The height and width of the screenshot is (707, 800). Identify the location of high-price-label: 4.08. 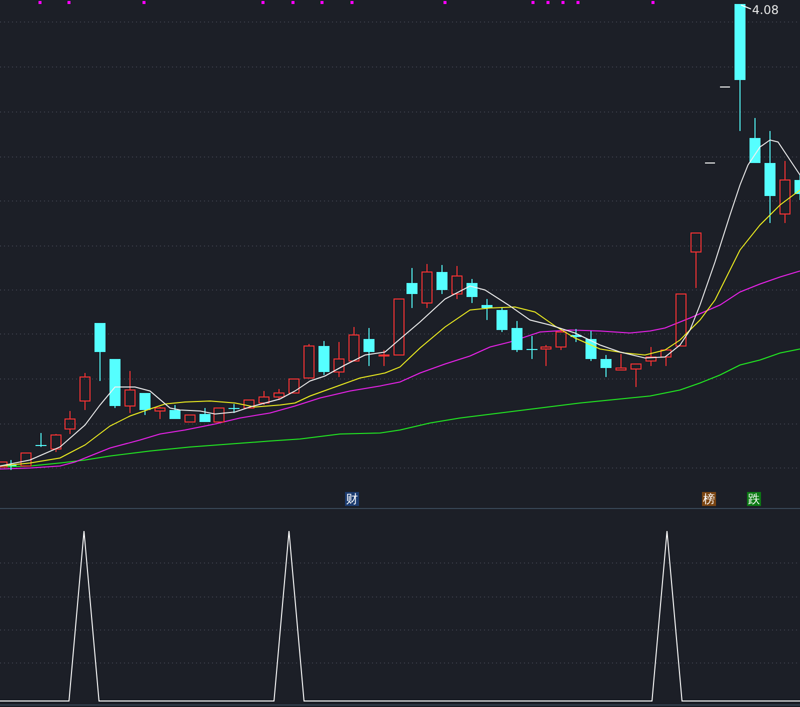
(765, 10).